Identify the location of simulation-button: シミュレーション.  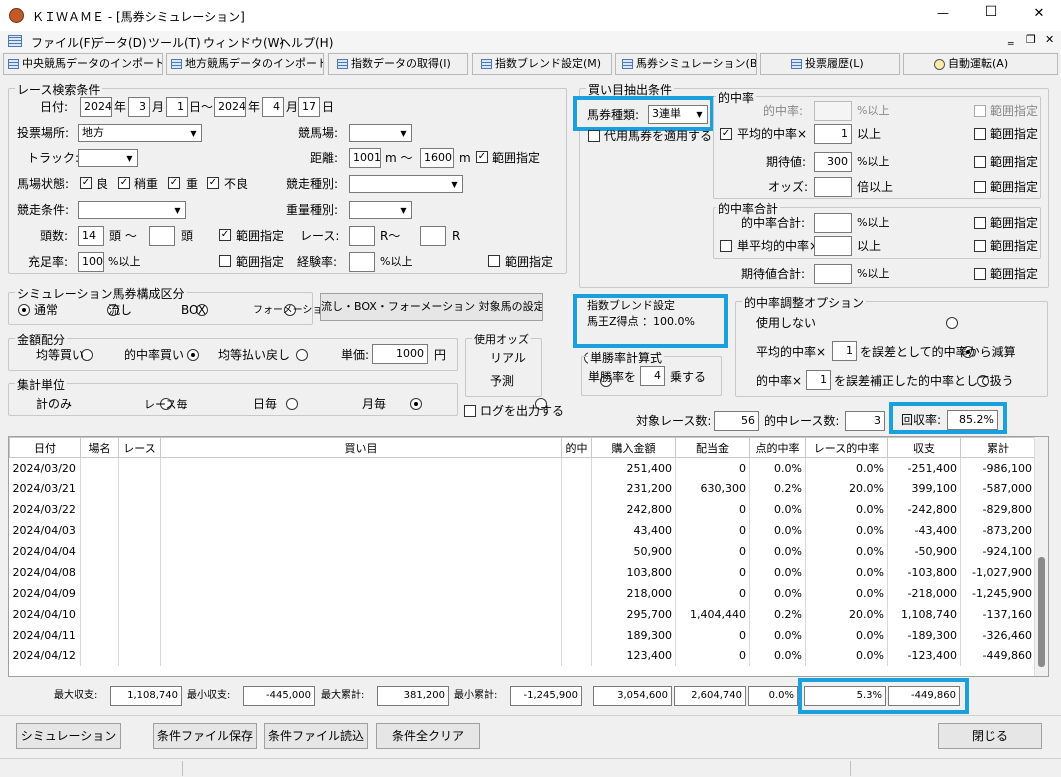
(68, 736).